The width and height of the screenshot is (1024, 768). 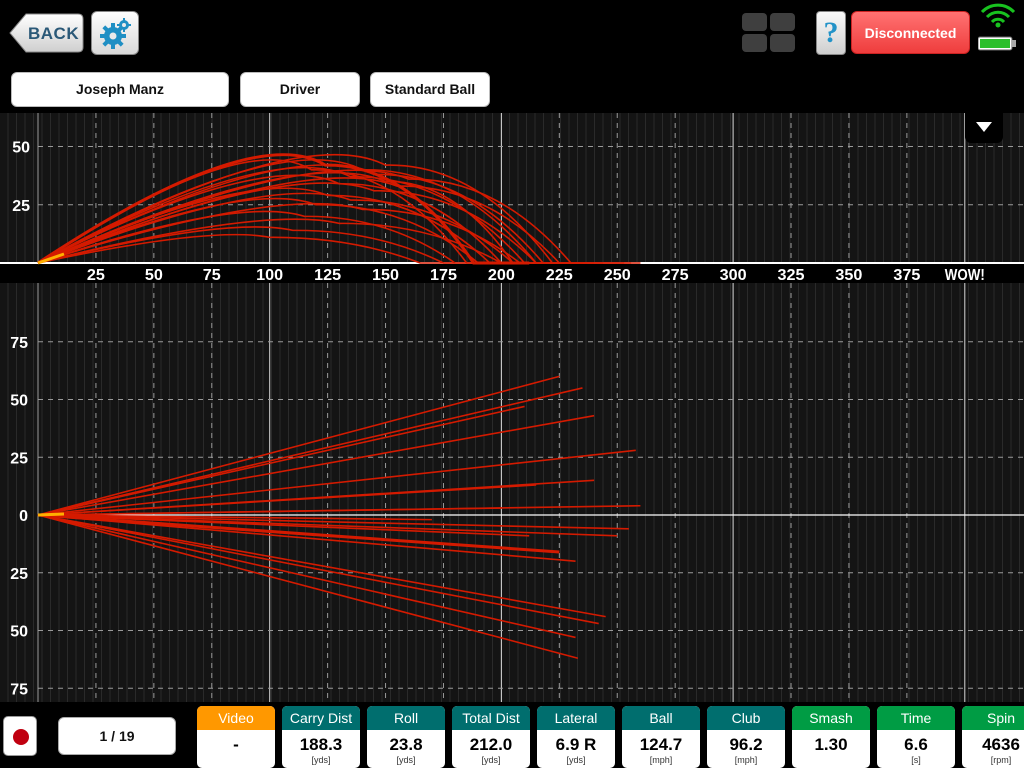 I want to click on settings-button, so click(x=115, y=33).